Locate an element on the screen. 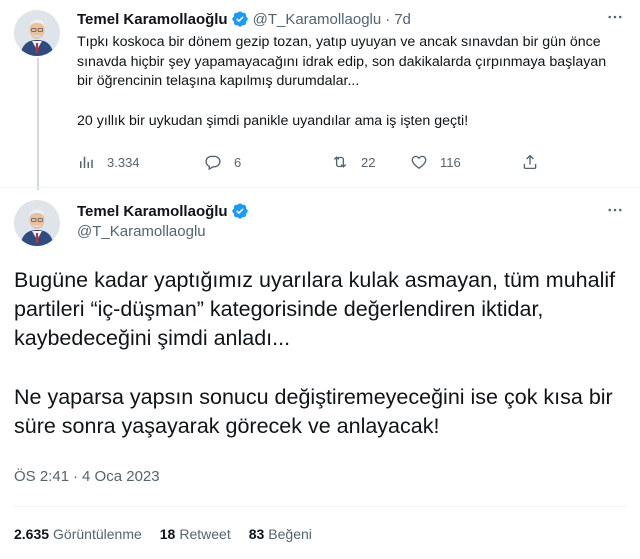 This screenshot has width=640, height=559. share-button is located at coordinates (536, 162).